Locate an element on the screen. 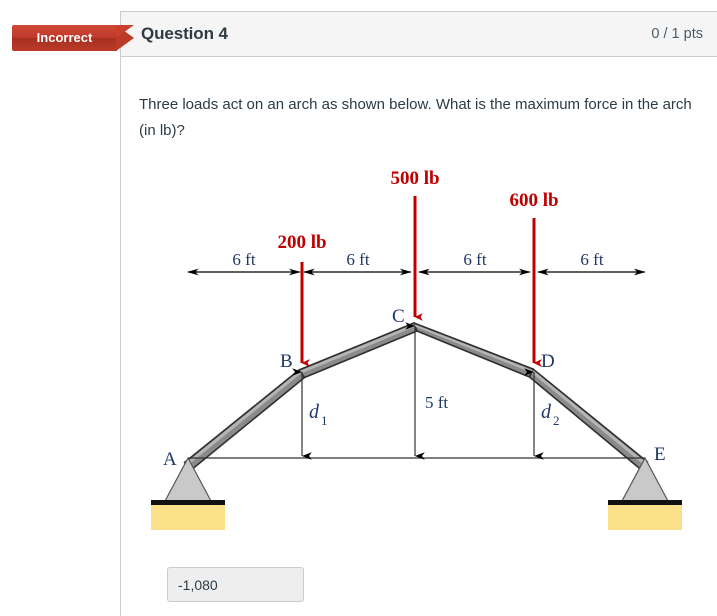 The width and height of the screenshot is (717, 616). node-label-e: E is located at coordinates (660, 454).